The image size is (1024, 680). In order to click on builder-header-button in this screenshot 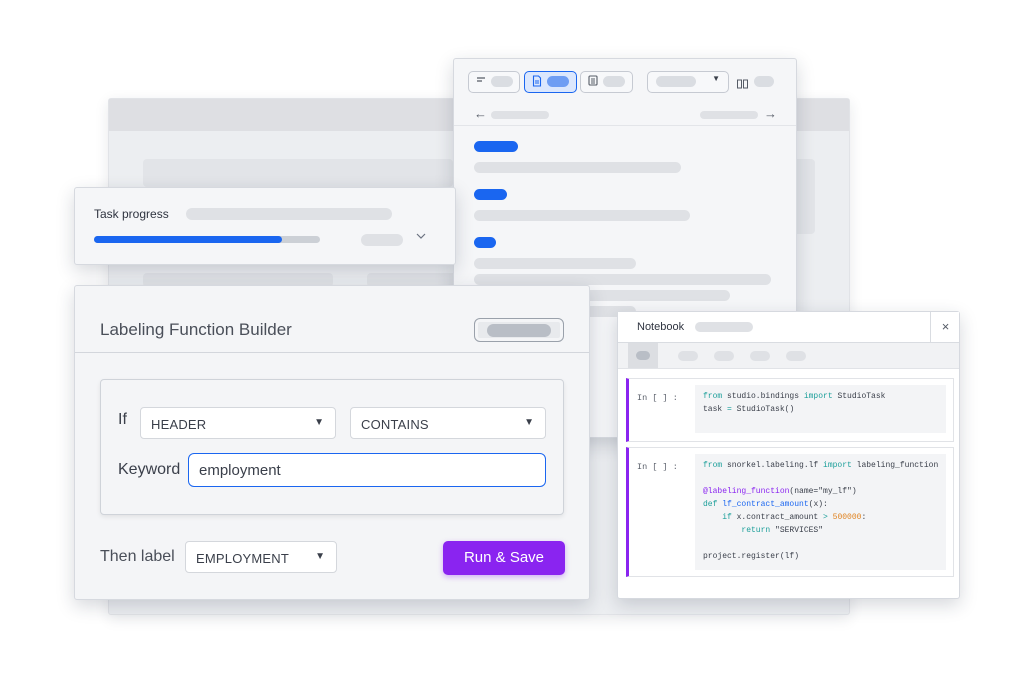, I will do `click(519, 330)`.